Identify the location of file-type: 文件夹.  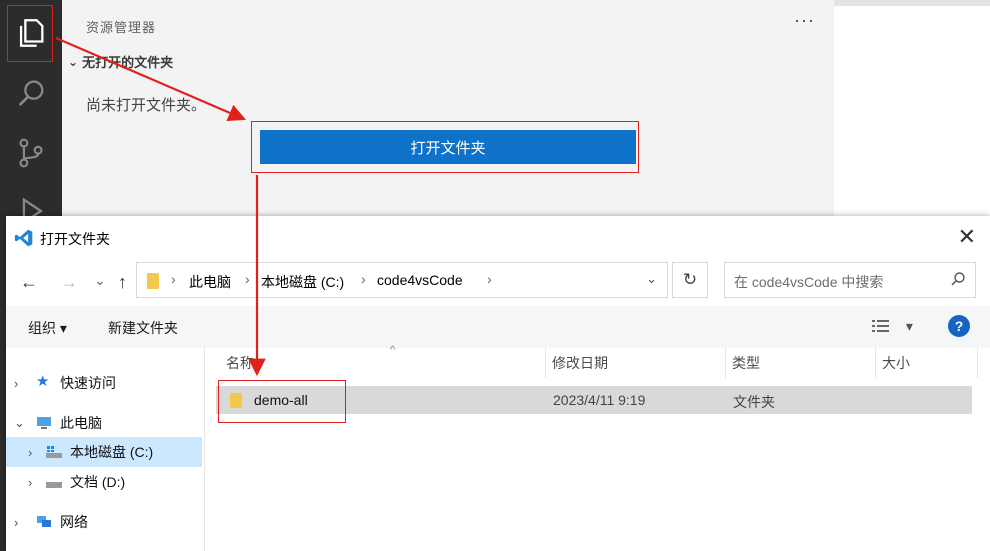
(754, 402).